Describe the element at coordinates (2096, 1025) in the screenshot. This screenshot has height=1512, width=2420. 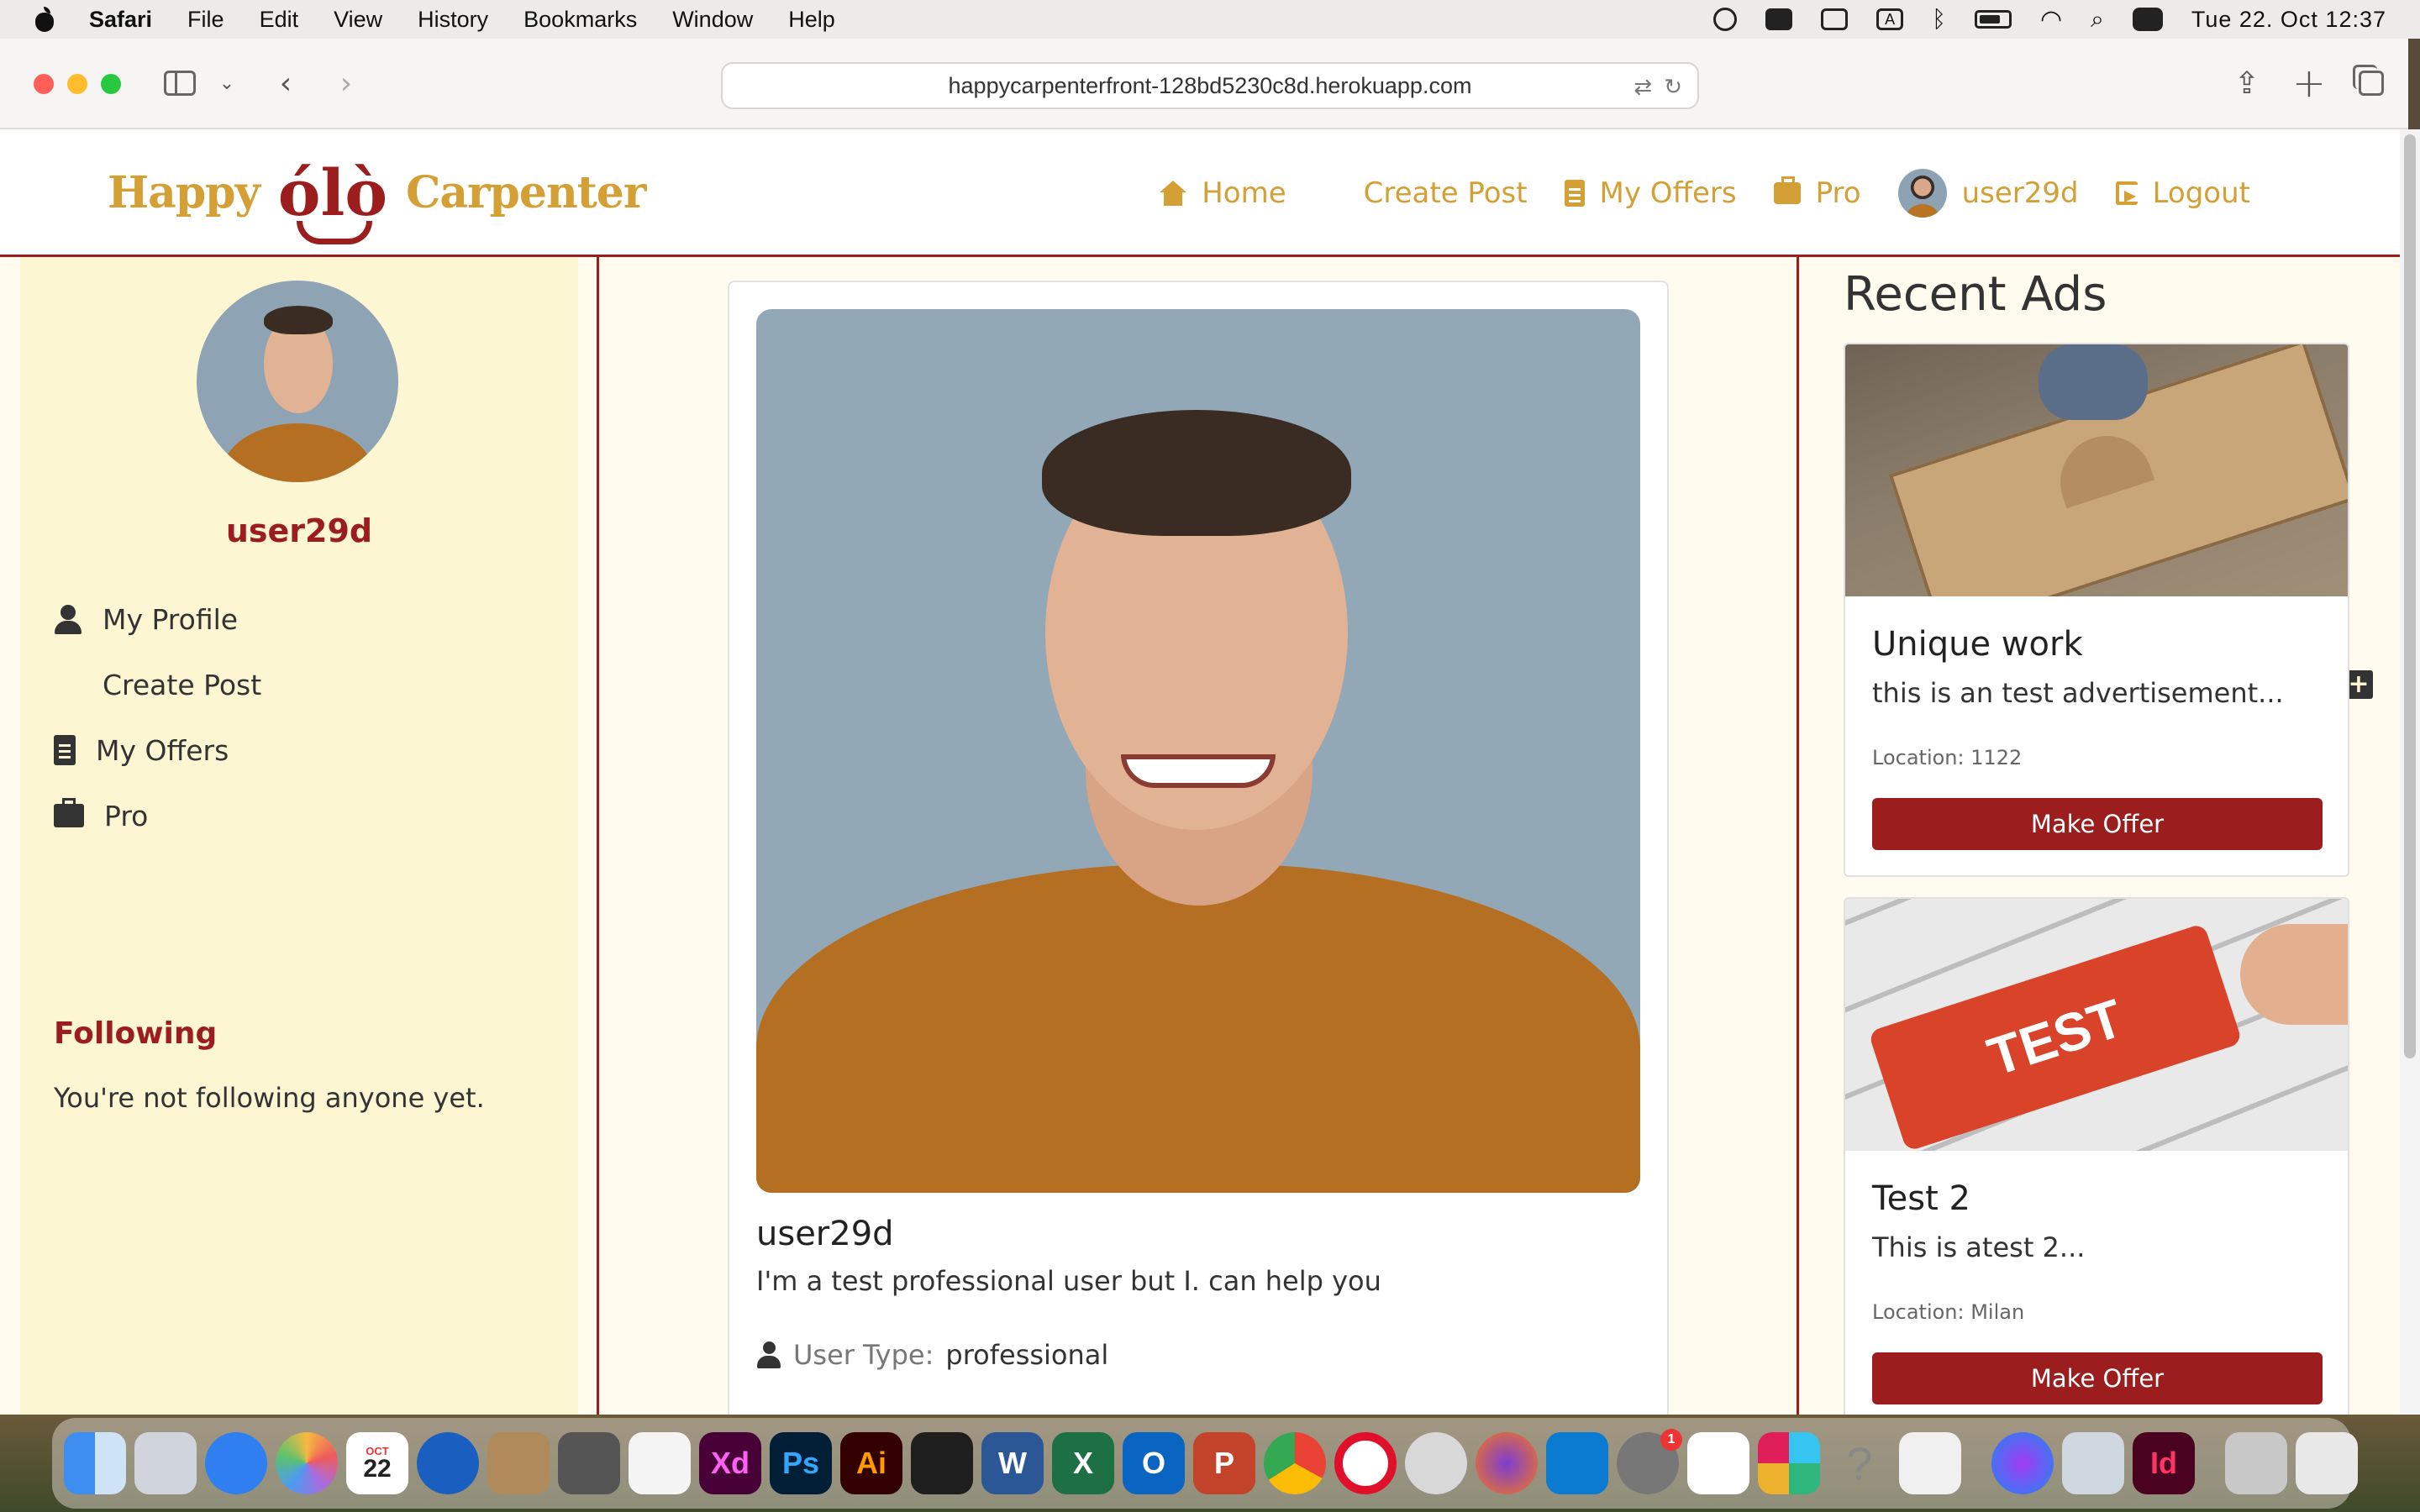
I see `ad-image-test-key: TEST` at that location.